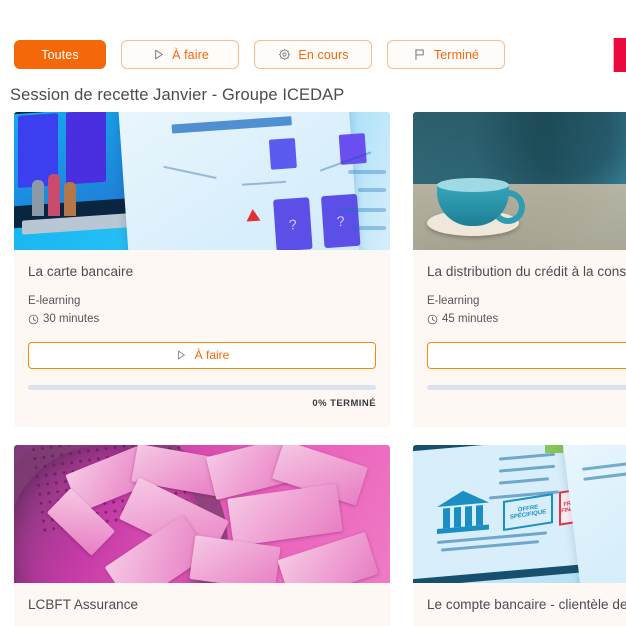 This screenshot has height=626, width=626. I want to click on course-duration: 30 minutes, so click(71, 318).